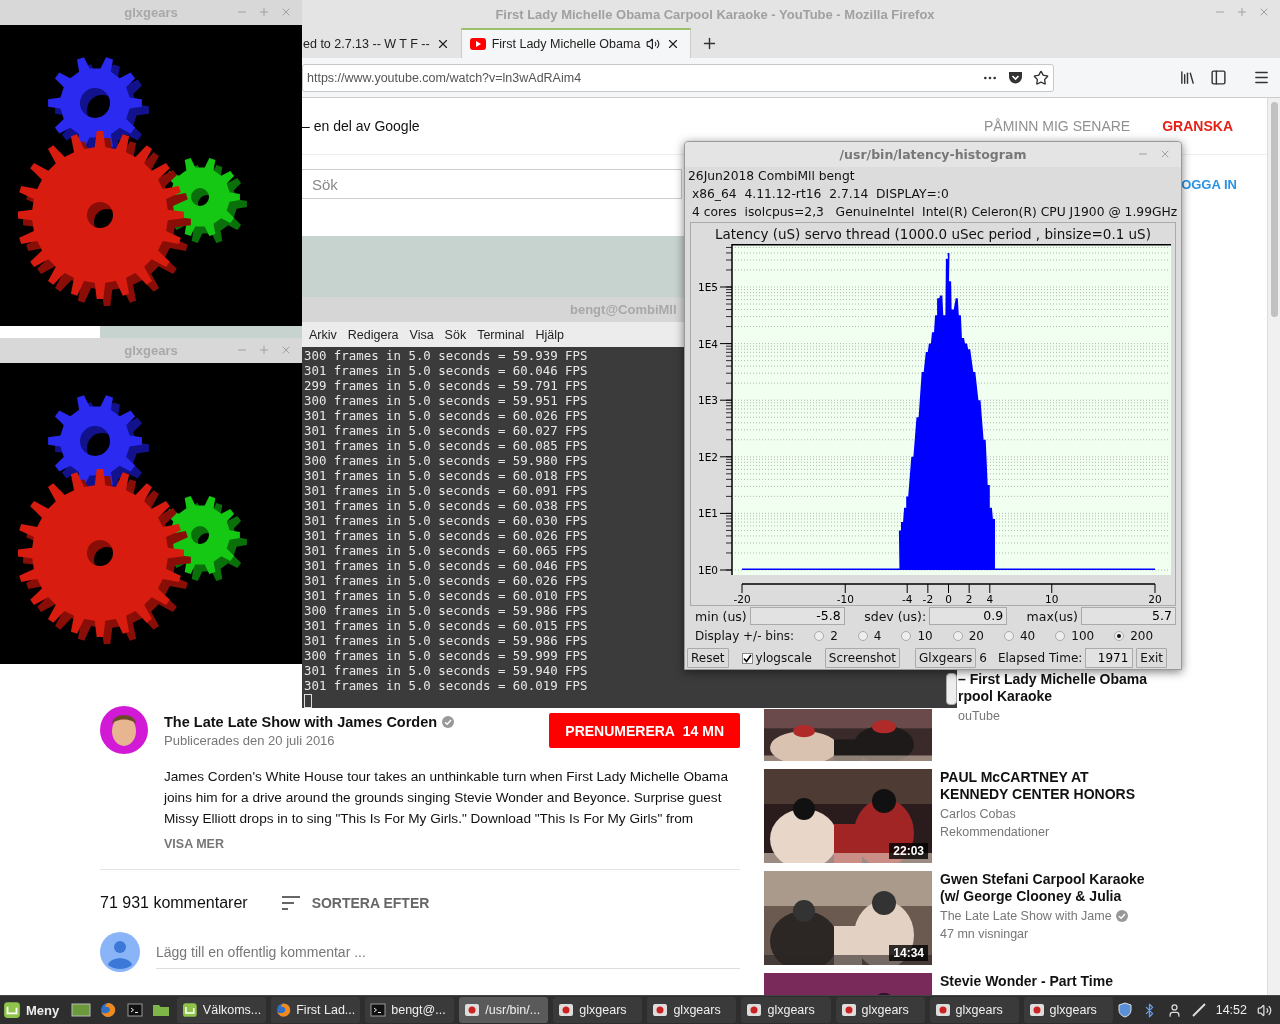  What do you see at coordinates (678, 77) in the screenshot?
I see `url-field: https://www.youtube.com/watch?v=ln3wAdRAim4` at bounding box center [678, 77].